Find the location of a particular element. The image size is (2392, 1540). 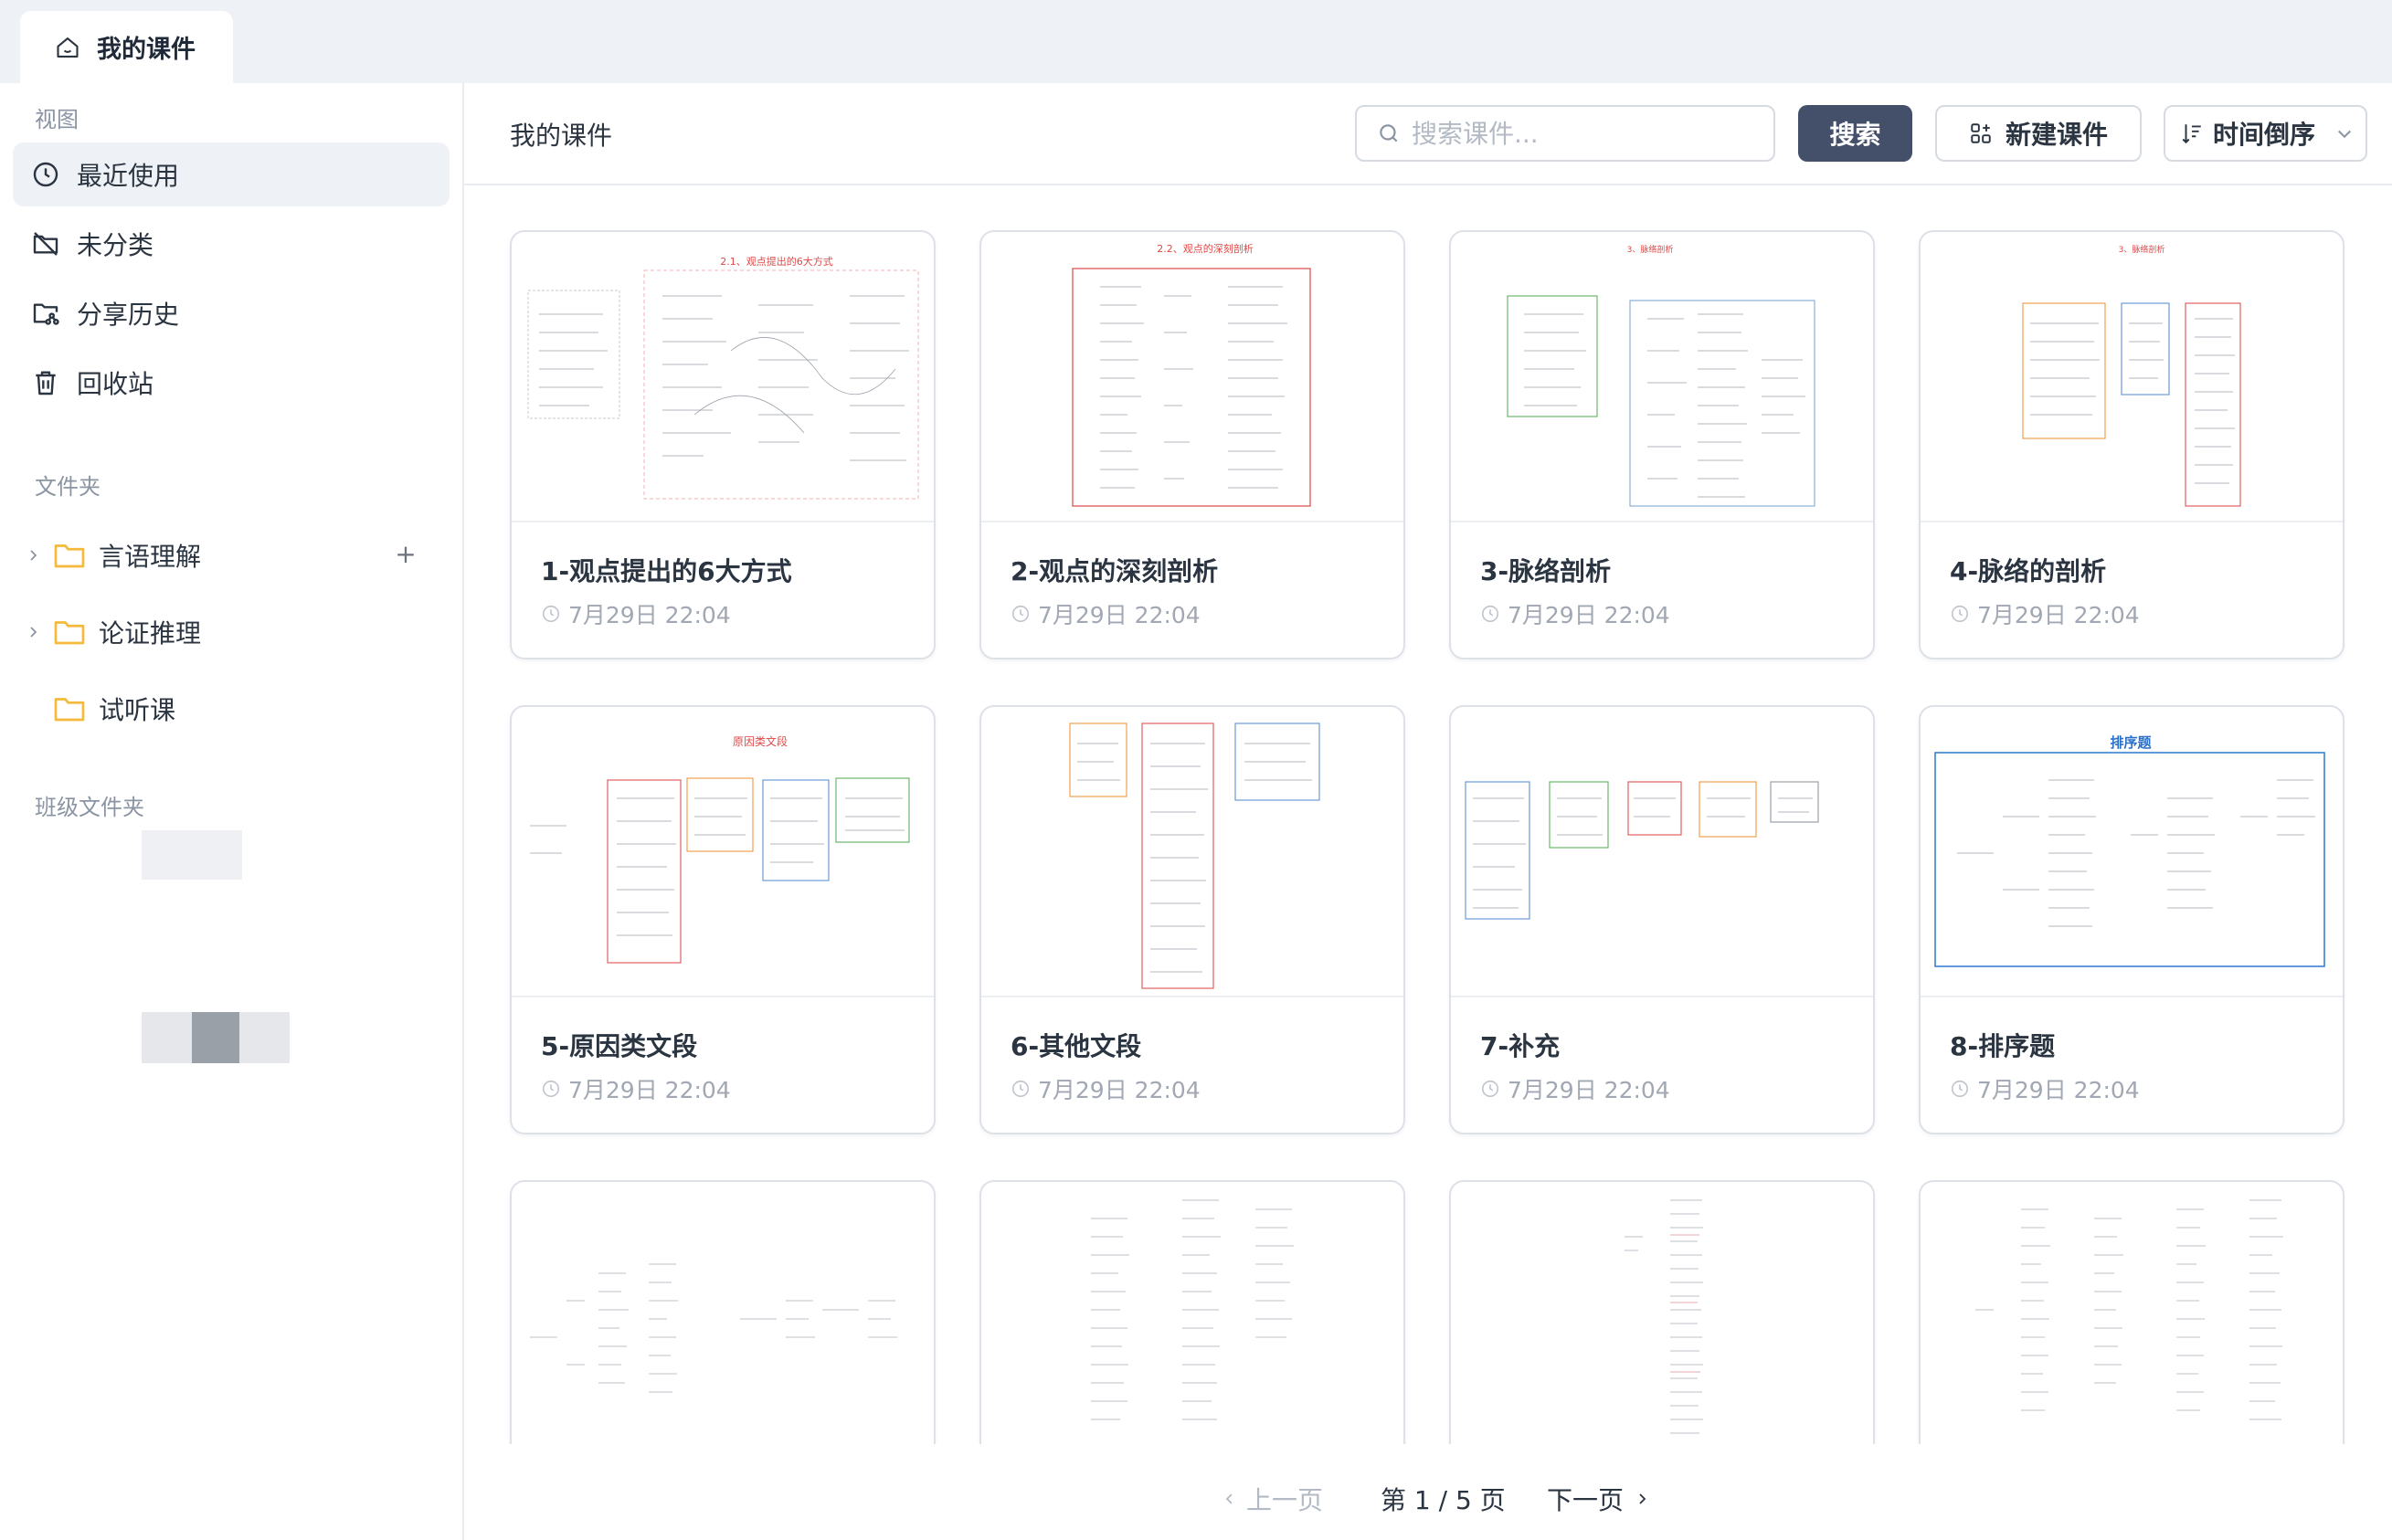

folder-section-title: 文件夹 is located at coordinates (68, 487).